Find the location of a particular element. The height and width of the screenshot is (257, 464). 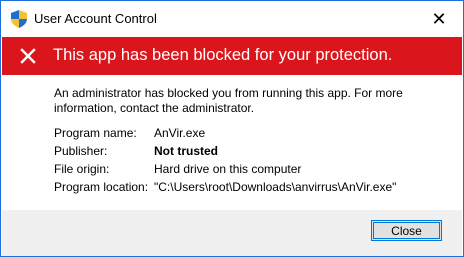

program-location-label: Program location: is located at coordinates (101, 187).